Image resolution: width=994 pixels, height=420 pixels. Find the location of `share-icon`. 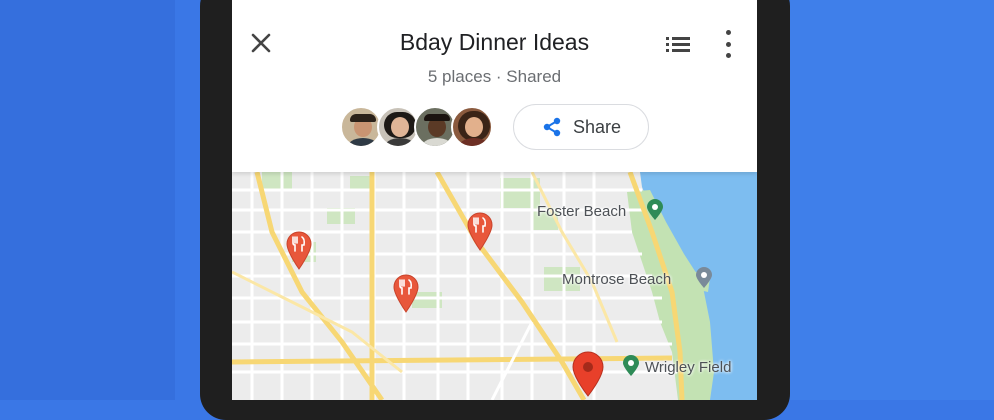

share-icon is located at coordinates (552, 127).